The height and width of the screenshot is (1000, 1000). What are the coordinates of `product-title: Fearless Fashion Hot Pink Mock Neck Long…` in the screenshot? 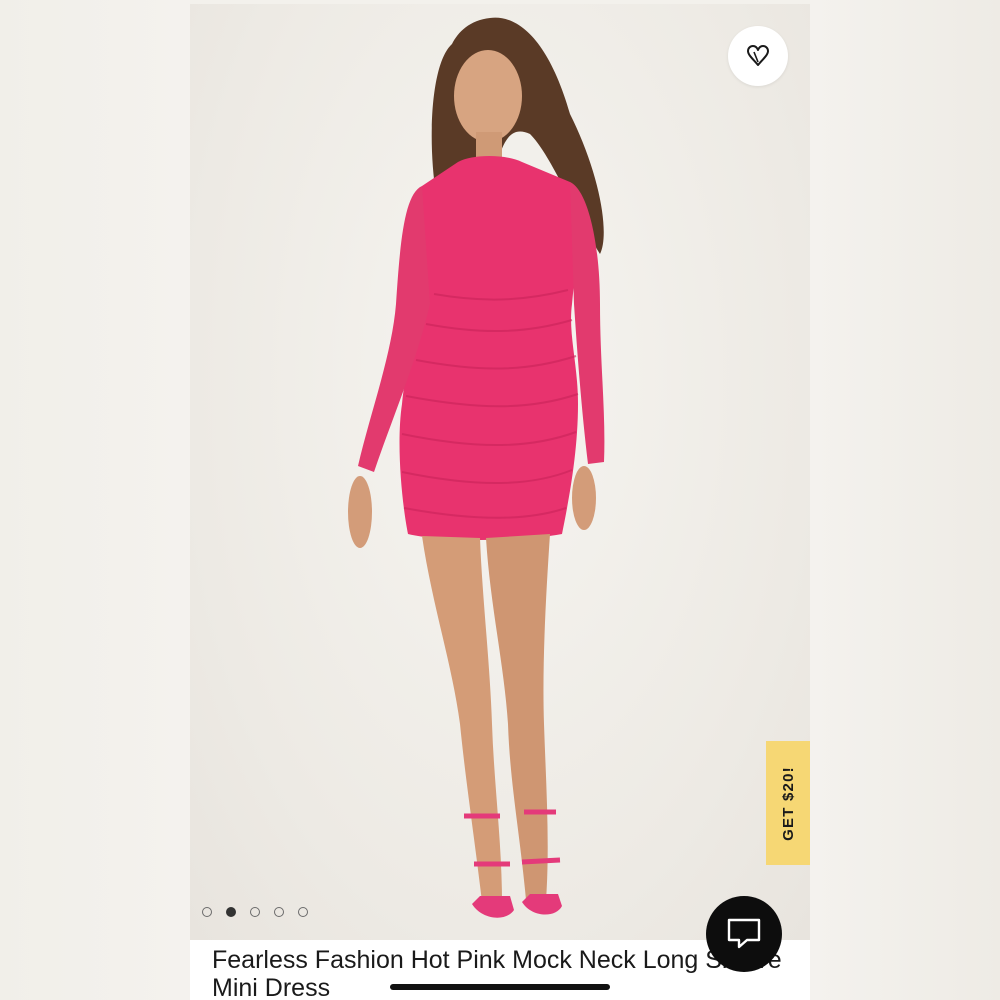 It's located at (497, 973).